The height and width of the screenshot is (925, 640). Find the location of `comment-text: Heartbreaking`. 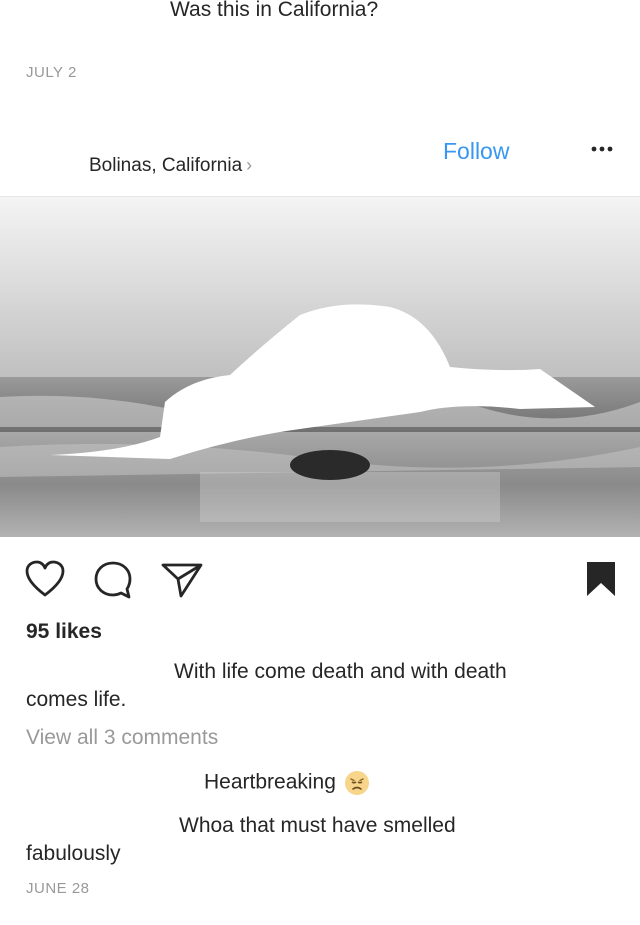

comment-text: Heartbreaking is located at coordinates (270, 782).